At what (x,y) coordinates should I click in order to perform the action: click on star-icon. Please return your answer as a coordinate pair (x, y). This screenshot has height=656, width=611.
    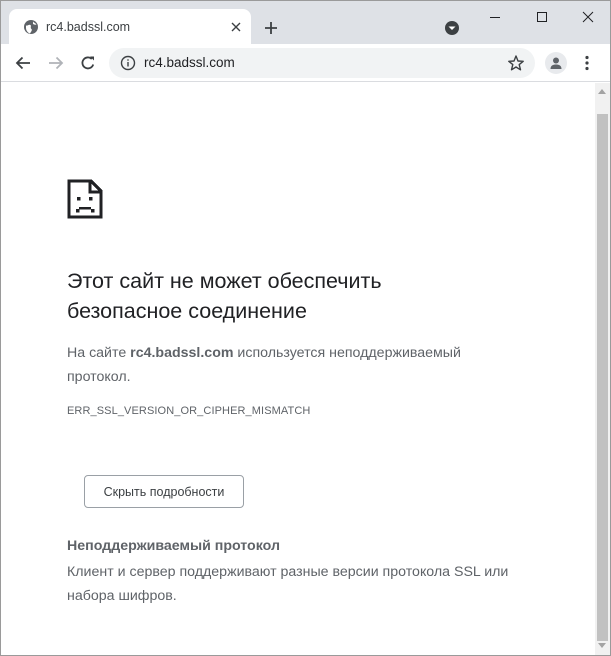
    Looking at the image, I should click on (516, 63).